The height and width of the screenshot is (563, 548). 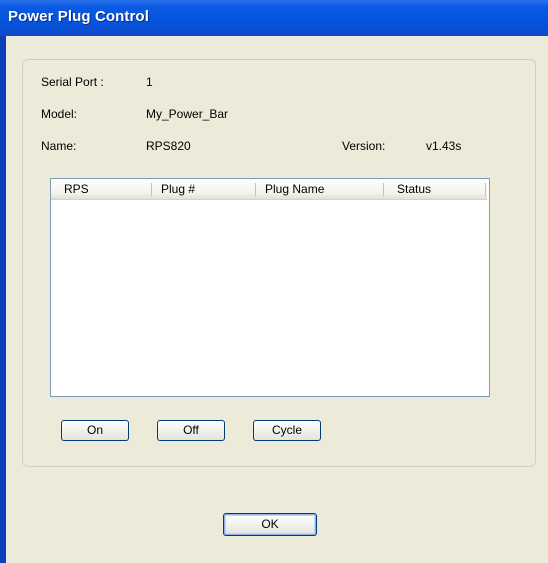 I want to click on off-button: Off, so click(x=191, y=430).